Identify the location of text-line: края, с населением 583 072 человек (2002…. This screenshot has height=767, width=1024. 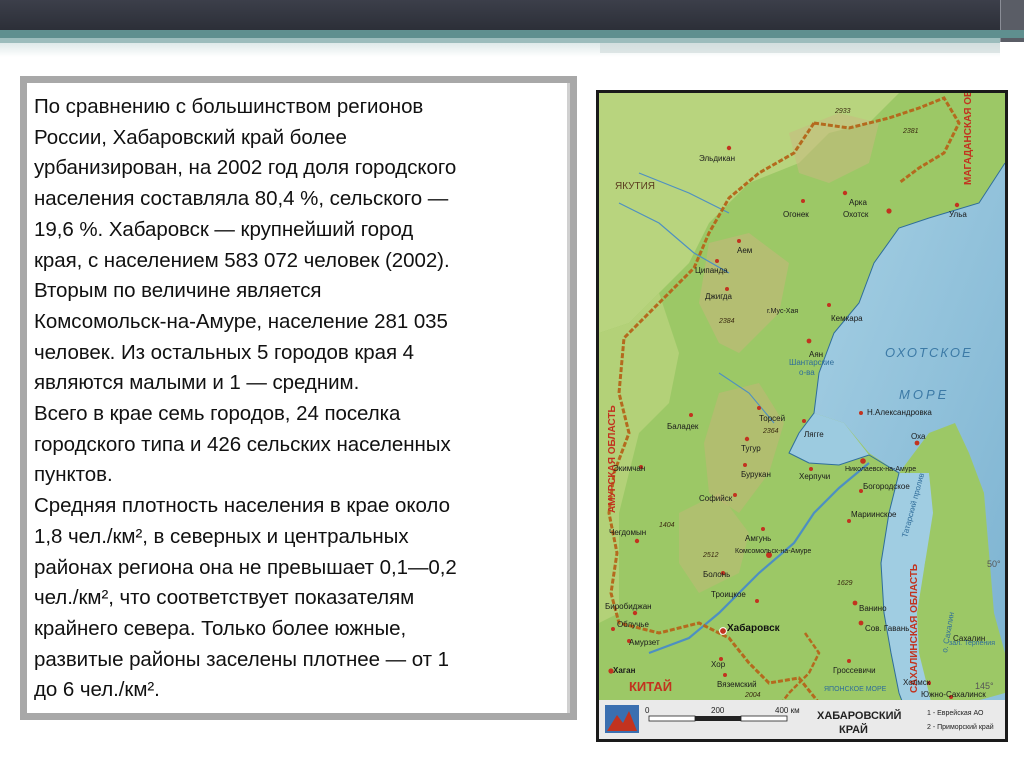
(242, 260).